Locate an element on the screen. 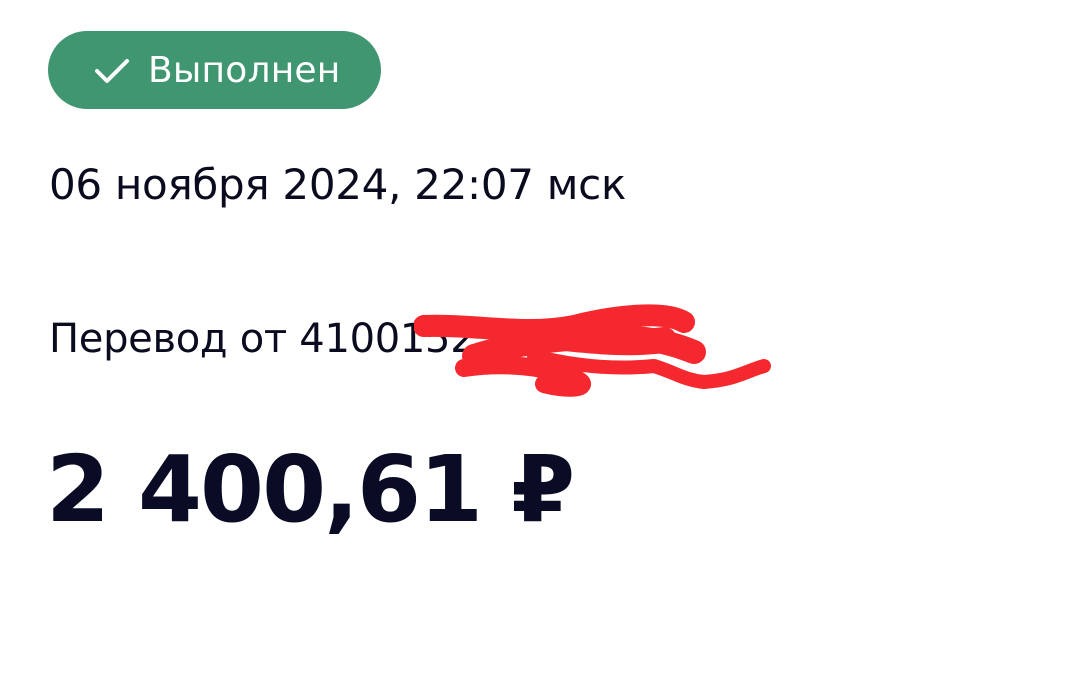  operation-datetime: 06 ноября 2024, 22:07 мск is located at coordinates (338, 184).